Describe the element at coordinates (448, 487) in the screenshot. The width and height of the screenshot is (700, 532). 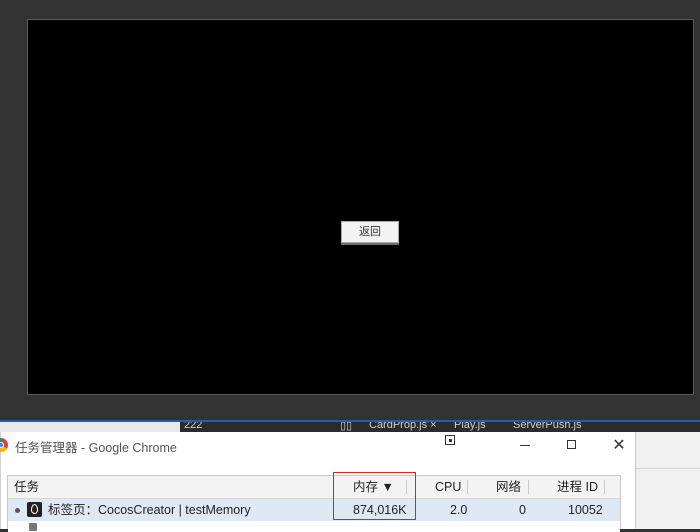
I see `column-header-cpu: CPU` at that location.